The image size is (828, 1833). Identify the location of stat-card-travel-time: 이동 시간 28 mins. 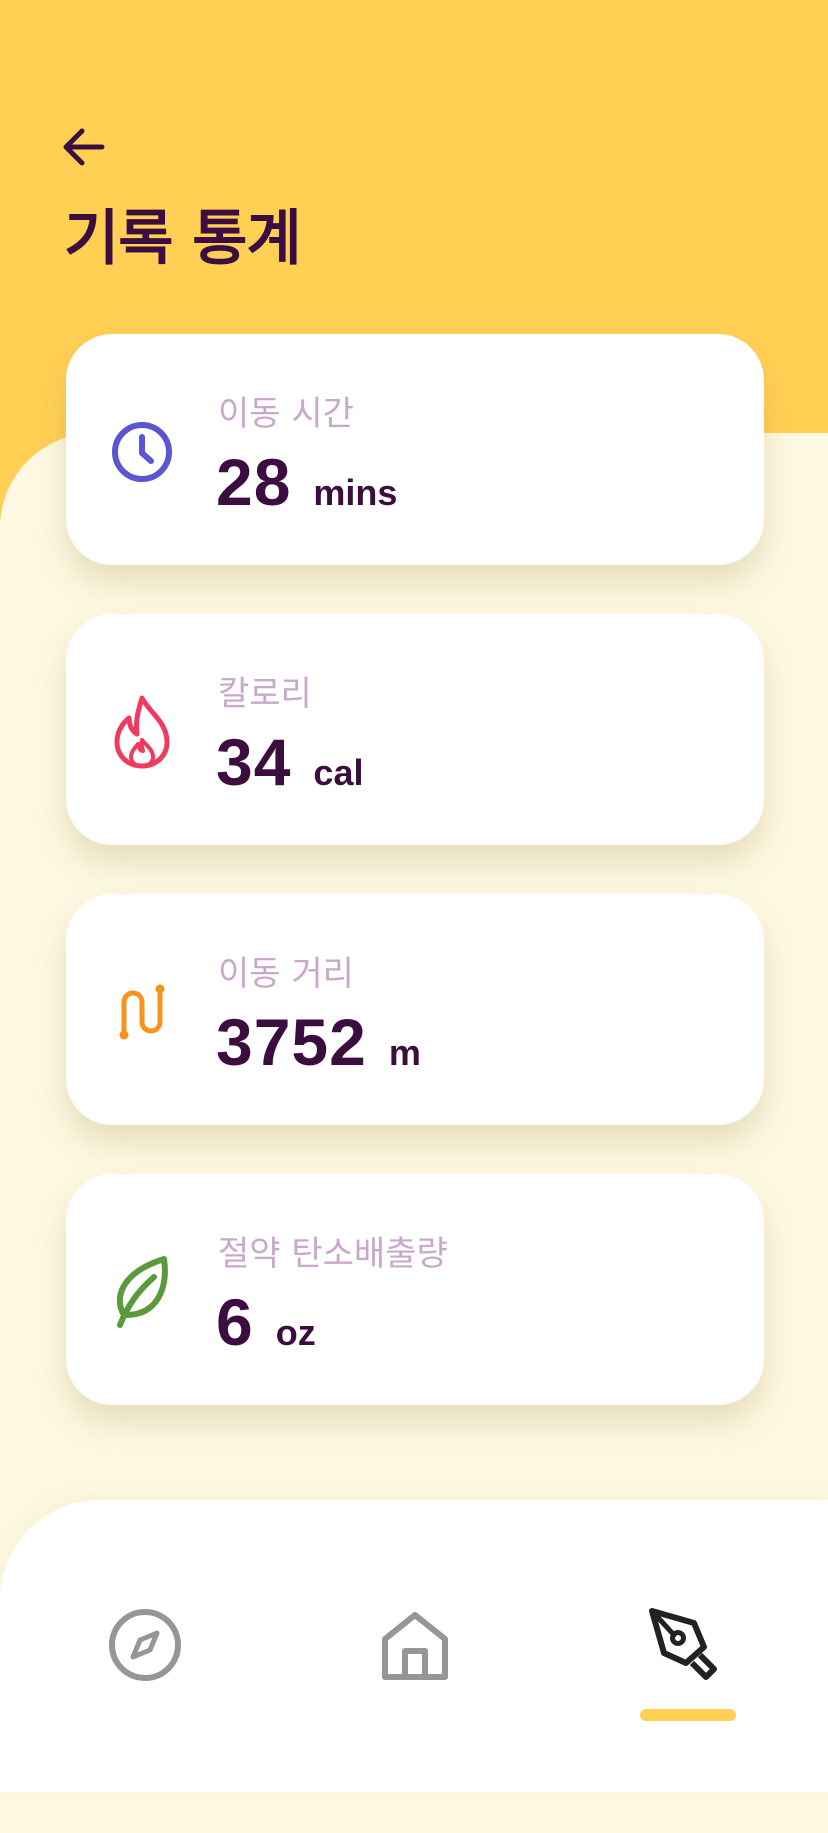
(415, 449).